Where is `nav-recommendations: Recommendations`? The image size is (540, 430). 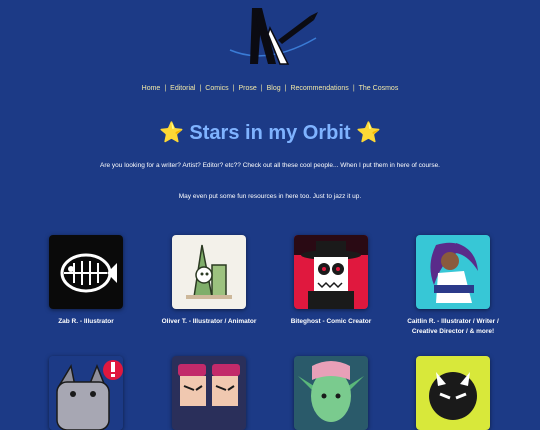 nav-recommendations: Recommendations is located at coordinates (319, 88).